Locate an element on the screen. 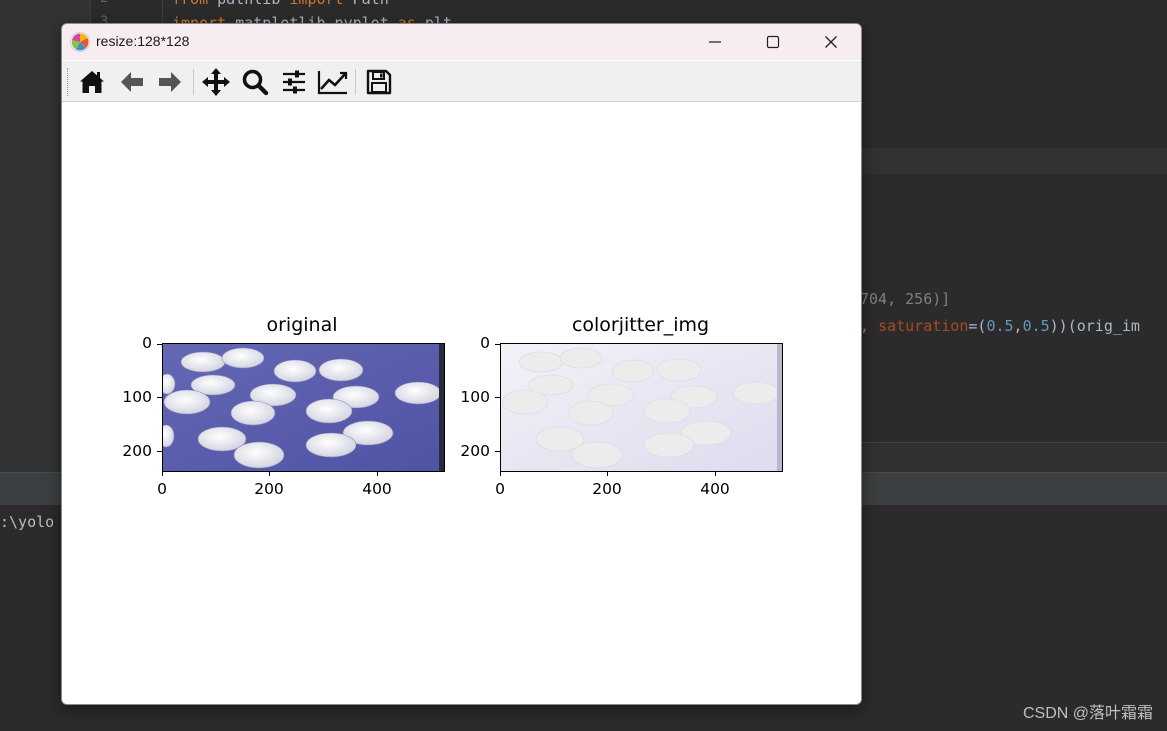 The image size is (1167, 731). line-number: 2 is located at coordinates (104, 3).